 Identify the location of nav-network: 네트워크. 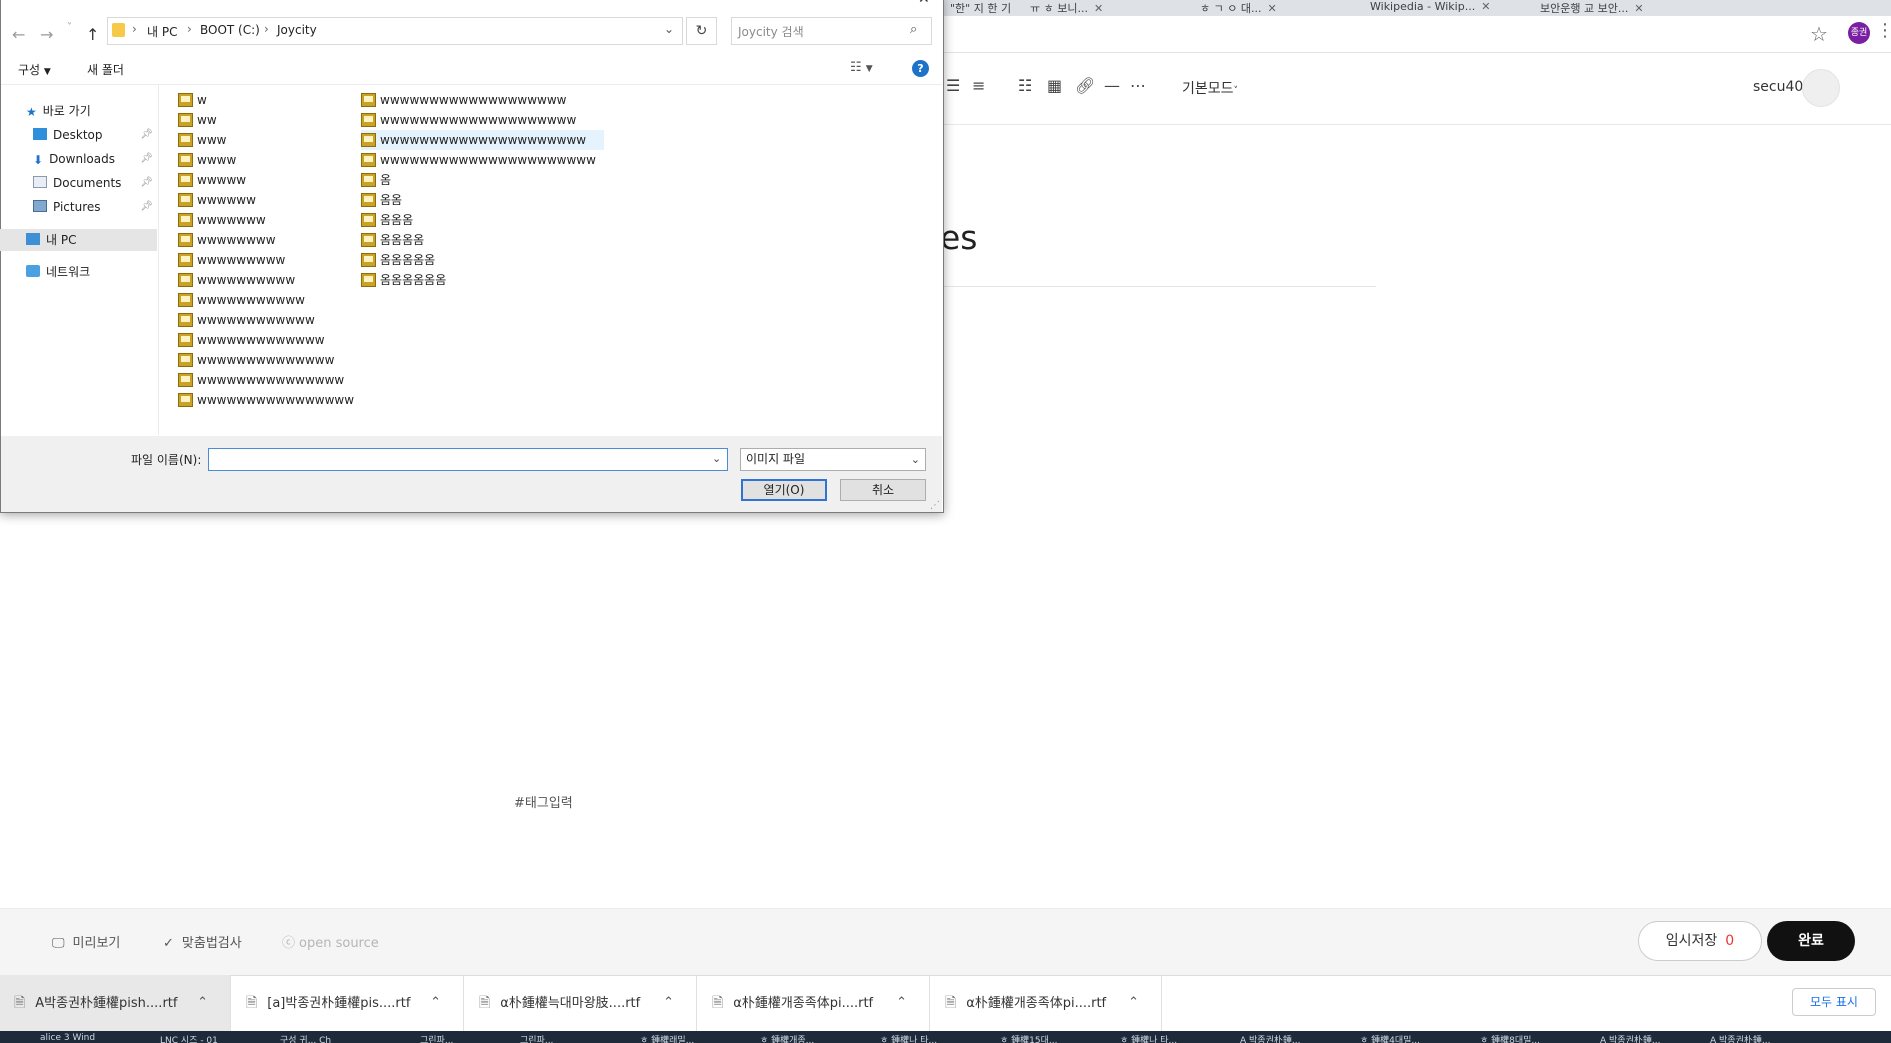
(78, 272).